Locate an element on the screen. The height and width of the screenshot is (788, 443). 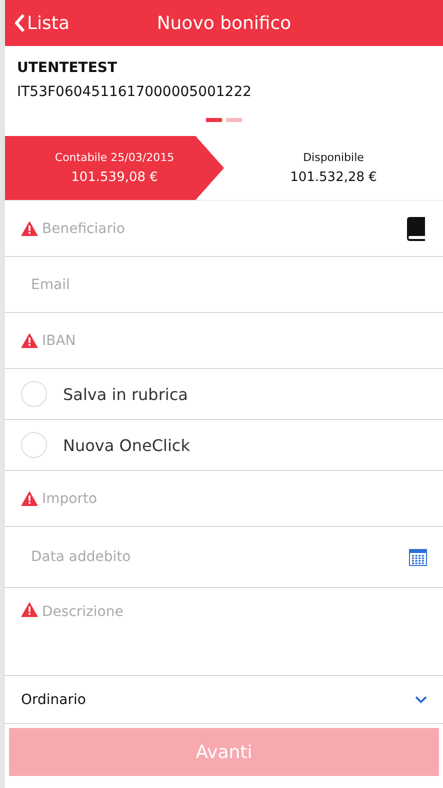
input-field: Beneficiario is located at coordinates (221, 228).